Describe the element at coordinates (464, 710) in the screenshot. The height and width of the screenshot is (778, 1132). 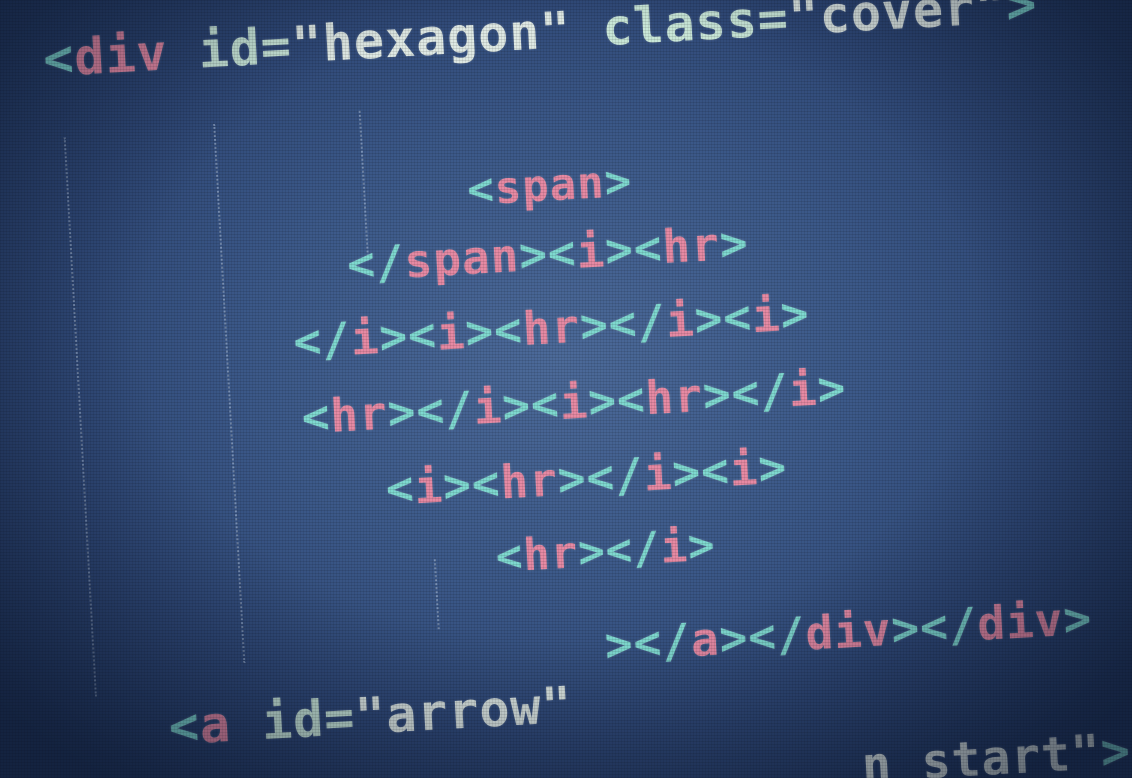
I see `attr-value: "arrow"` at that location.